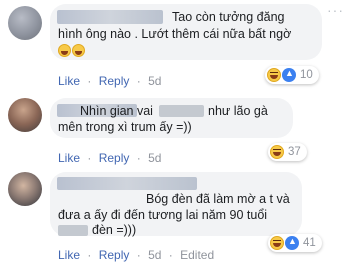 This screenshot has width=352, height=267. I want to click on reaction-summary: 37, so click(287, 152).